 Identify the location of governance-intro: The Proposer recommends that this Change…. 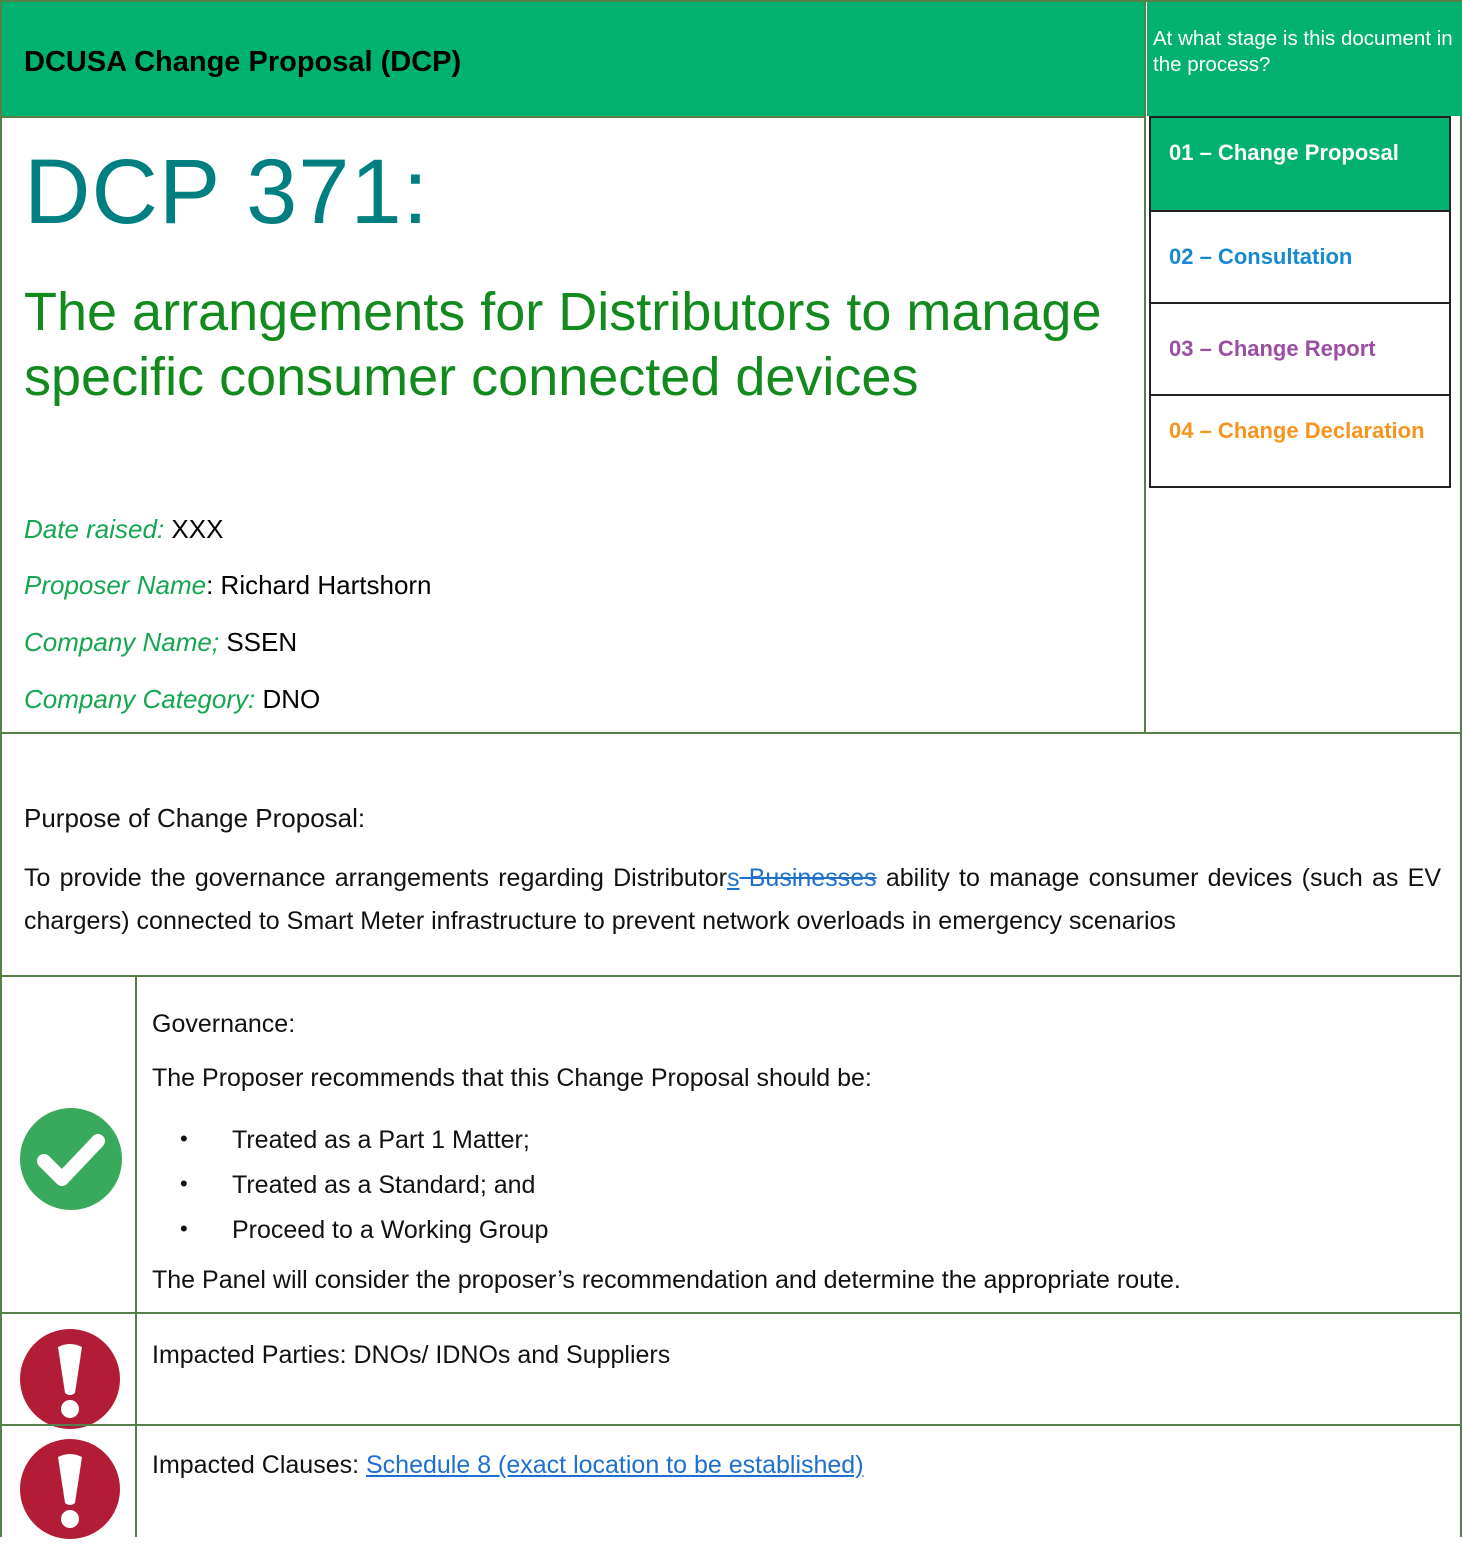
(512, 1078).